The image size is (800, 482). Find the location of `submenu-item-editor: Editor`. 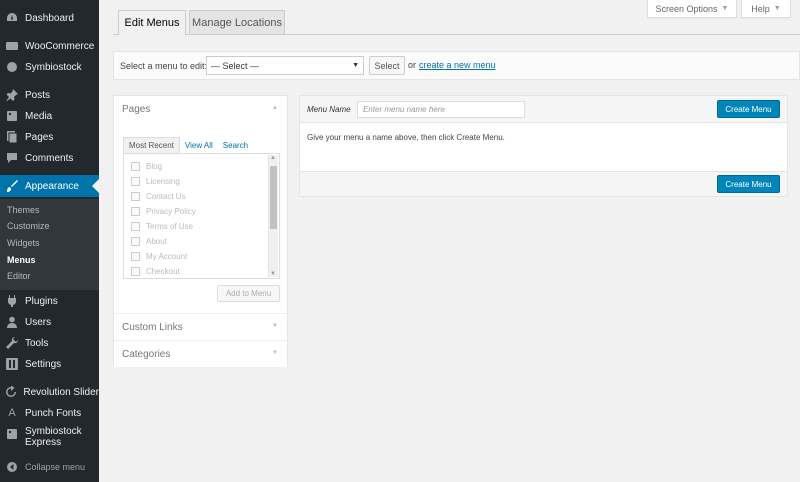

submenu-item-editor: Editor is located at coordinates (19, 276).